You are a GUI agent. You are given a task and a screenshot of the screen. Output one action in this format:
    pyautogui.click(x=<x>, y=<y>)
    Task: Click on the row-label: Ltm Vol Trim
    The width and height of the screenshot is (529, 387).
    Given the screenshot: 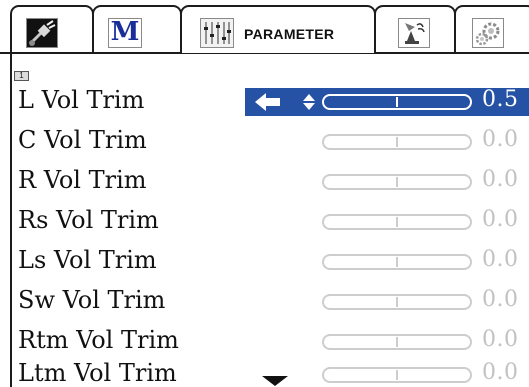 What is the action you would take?
    pyautogui.click(x=97, y=373)
    